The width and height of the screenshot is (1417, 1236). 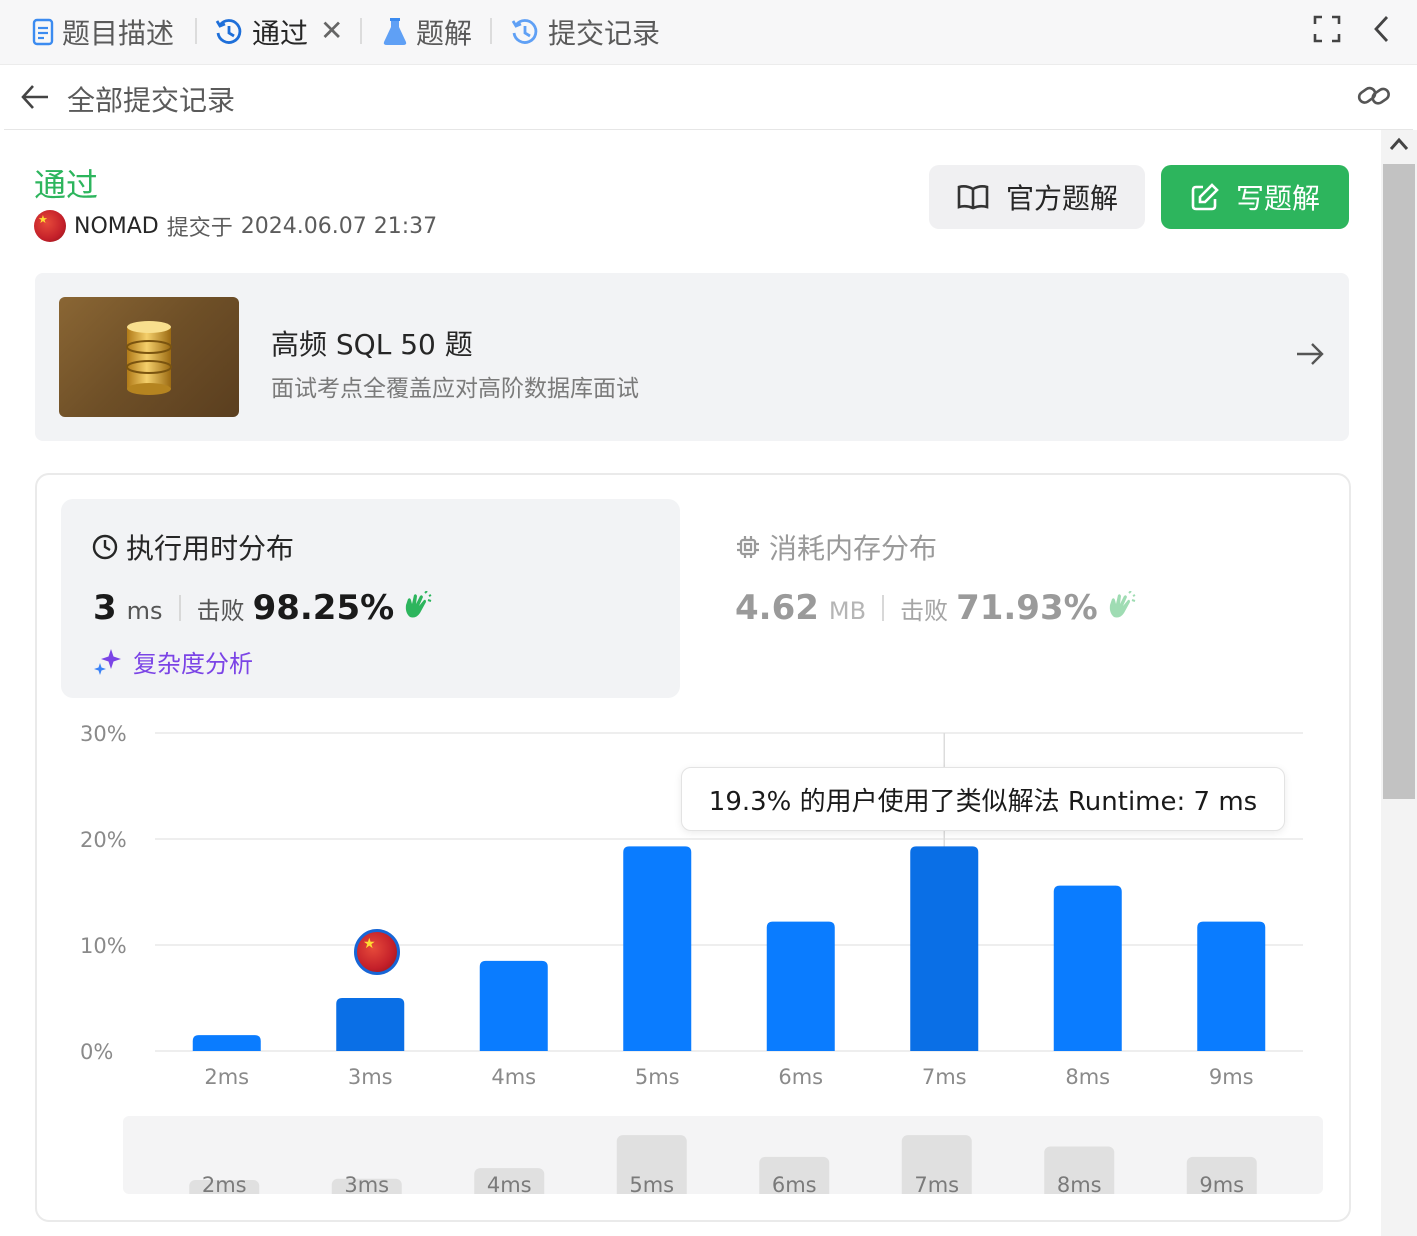 What do you see at coordinates (604, 33) in the screenshot?
I see `tab-label: 提交记录` at bounding box center [604, 33].